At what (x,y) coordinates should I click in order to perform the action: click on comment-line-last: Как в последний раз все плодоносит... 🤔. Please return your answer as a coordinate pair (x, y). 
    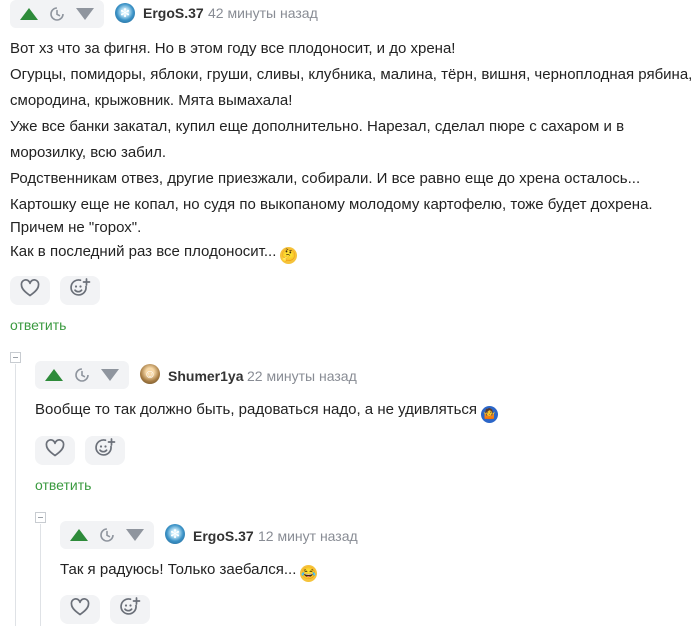
    Looking at the image, I should click on (154, 252).